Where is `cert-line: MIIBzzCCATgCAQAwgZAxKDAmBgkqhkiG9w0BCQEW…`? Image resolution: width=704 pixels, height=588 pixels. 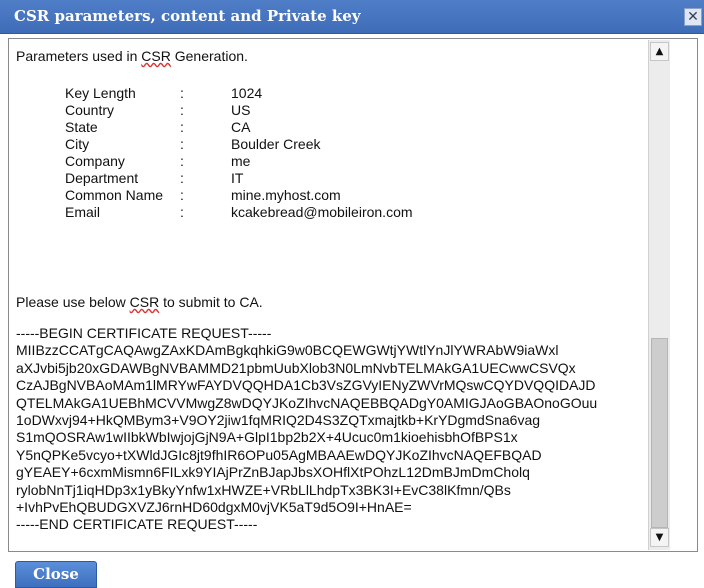
cert-line: MIIBzzCCATgCAQAwgZAxKDAmBgkqhkiG9w0BCQEW… is located at coordinates (287, 350).